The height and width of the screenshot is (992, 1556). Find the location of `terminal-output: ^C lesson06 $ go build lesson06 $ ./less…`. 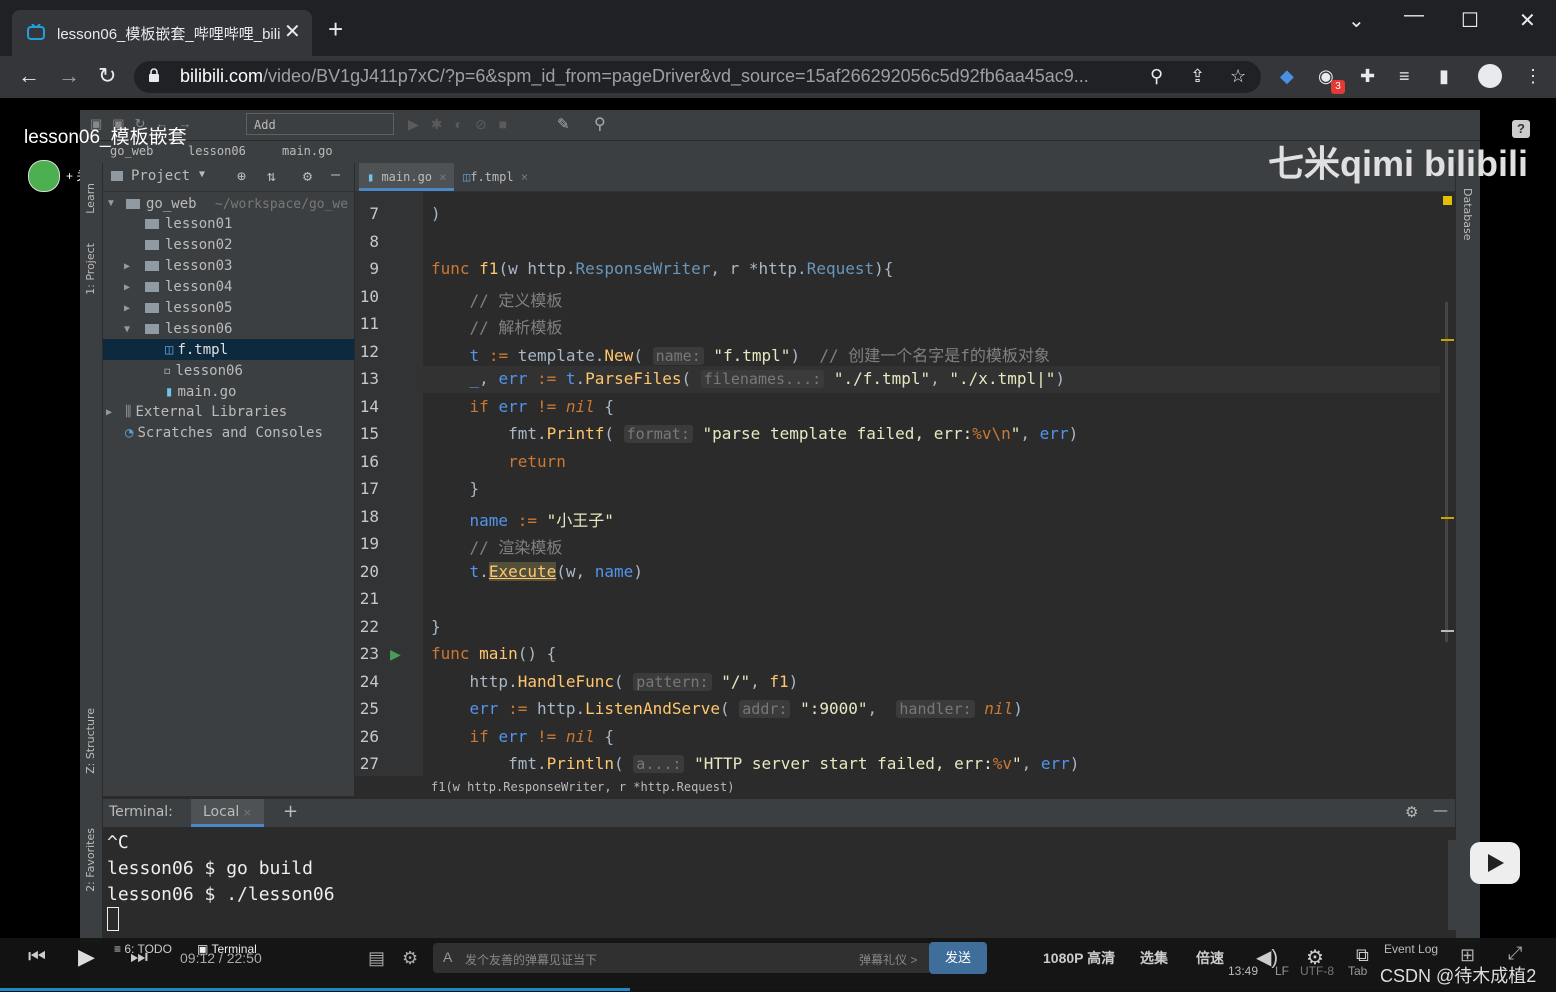

terminal-output: ^C lesson06 $ go build lesson06 $ ./less… is located at coordinates (779, 882).